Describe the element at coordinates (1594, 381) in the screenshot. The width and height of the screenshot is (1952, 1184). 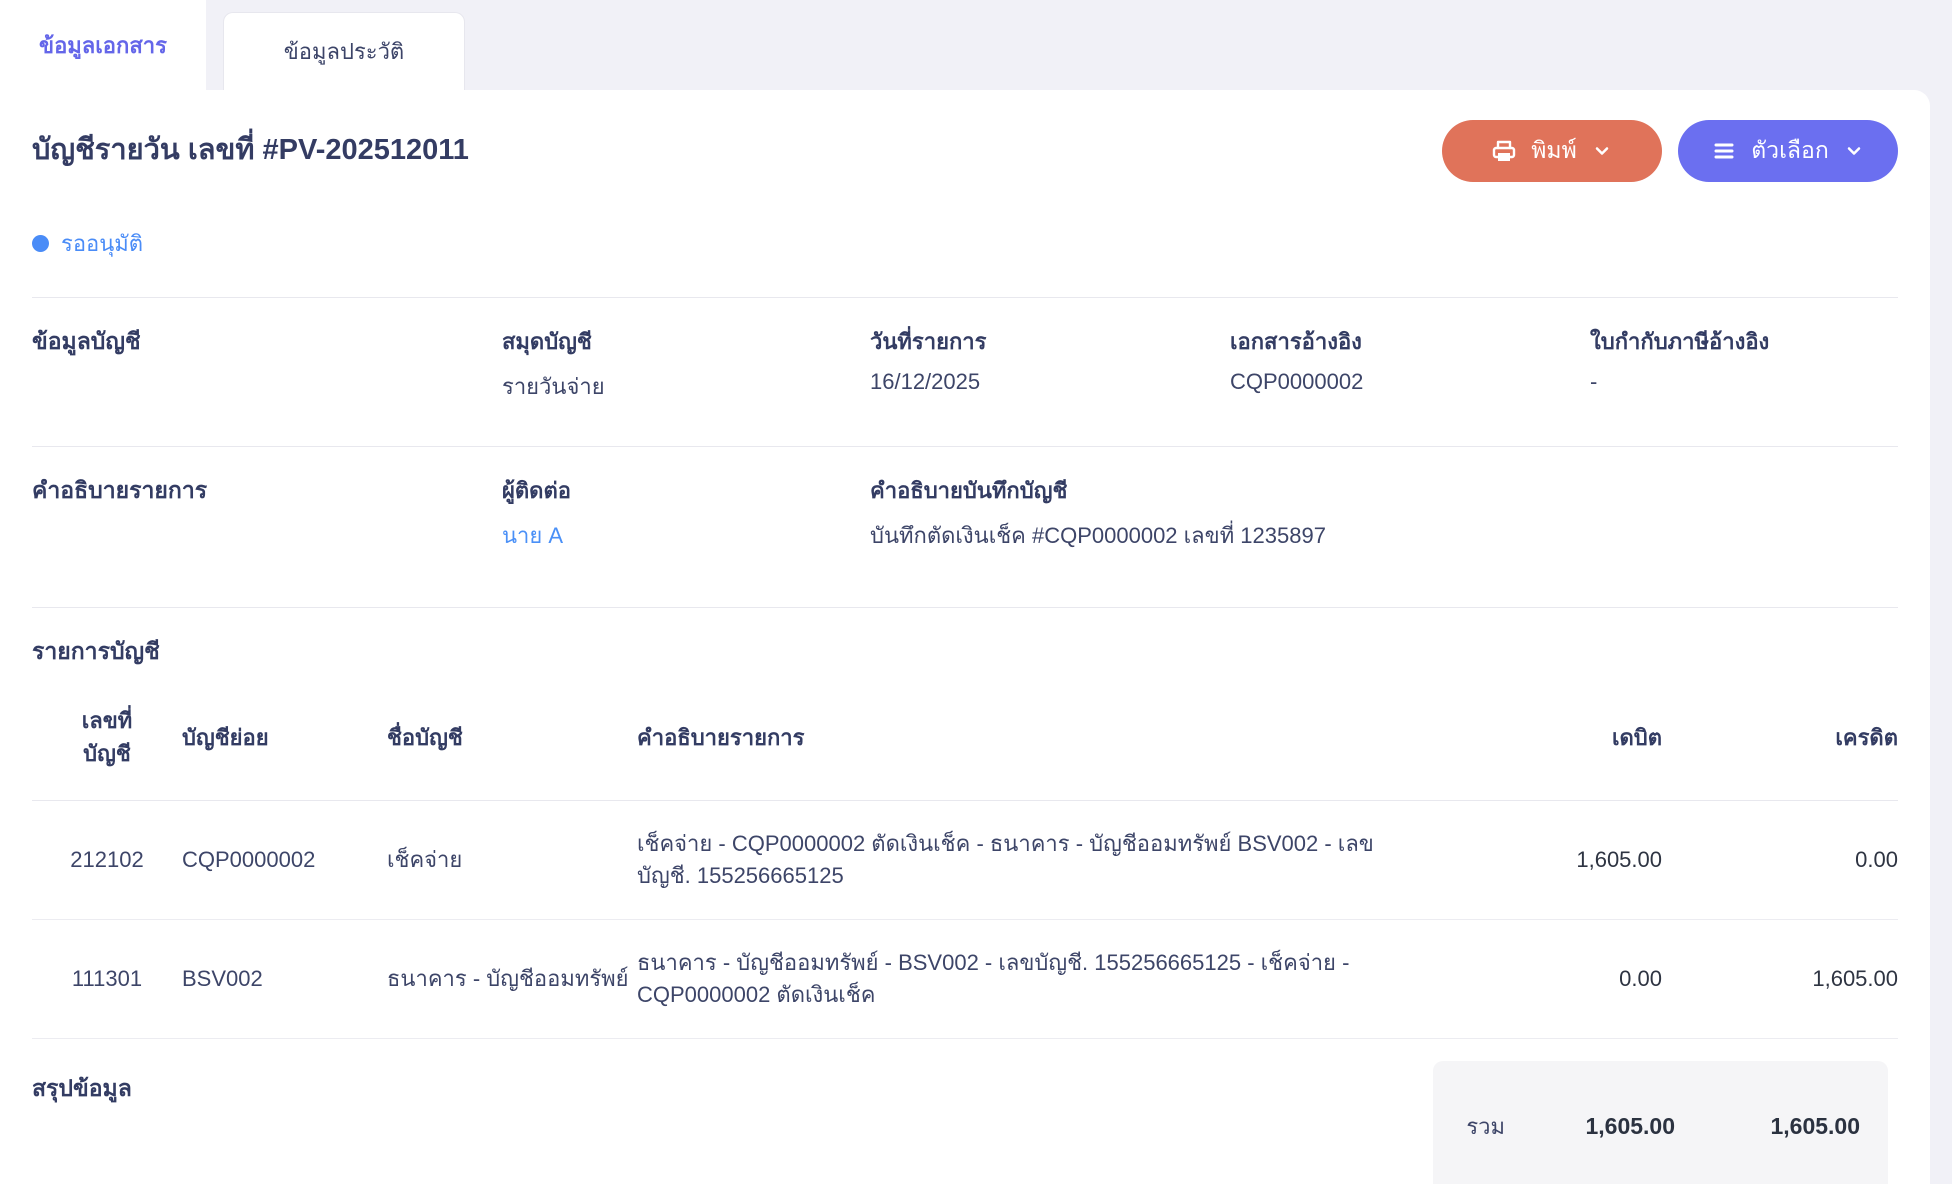
I see `field-value: -` at that location.